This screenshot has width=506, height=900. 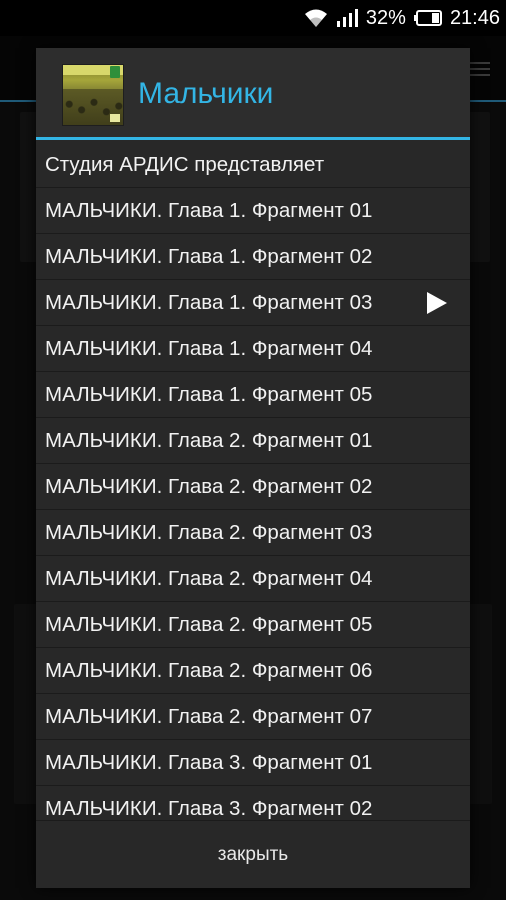 I want to click on track-item: МАЛЬЧИКИ. Глава 3. Фрагмент 02, so click(x=253, y=803).